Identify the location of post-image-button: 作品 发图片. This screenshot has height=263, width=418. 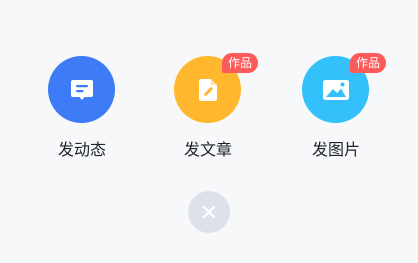
(336, 109).